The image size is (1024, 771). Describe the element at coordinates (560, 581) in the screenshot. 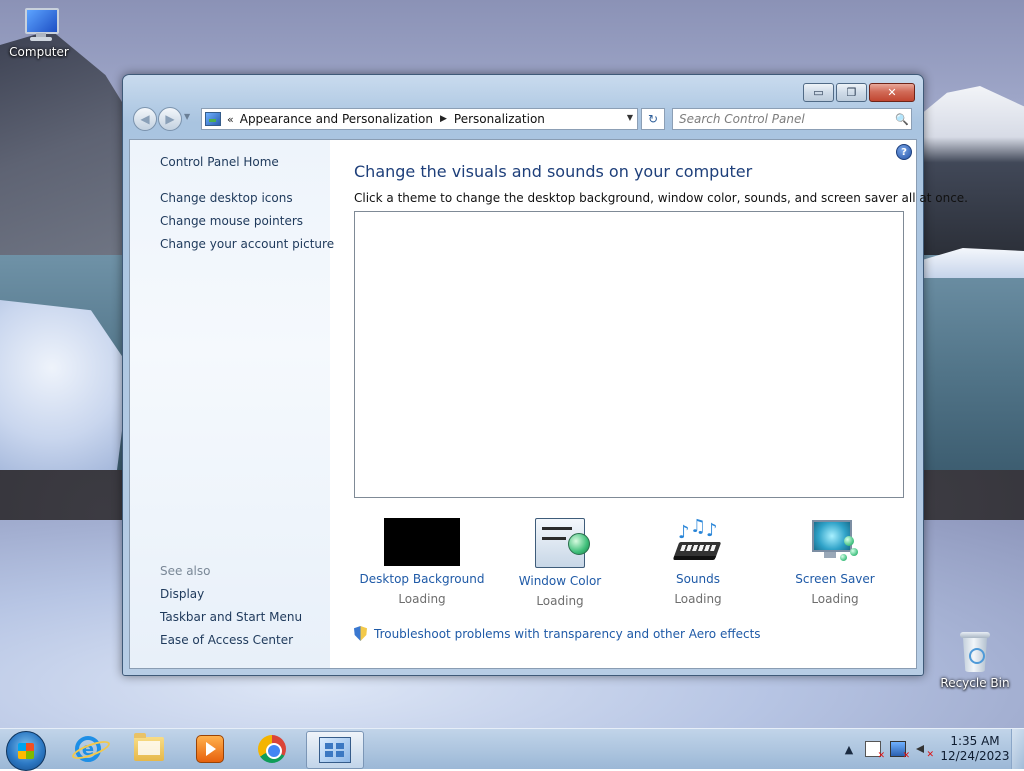

I see `tile-label: Window Color` at that location.